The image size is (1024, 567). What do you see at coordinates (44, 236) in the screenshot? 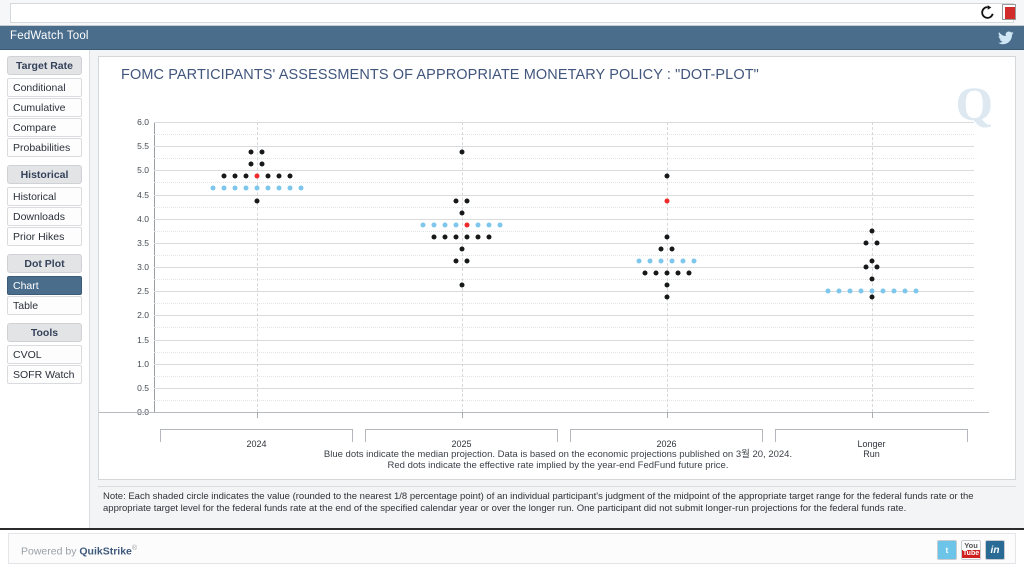
I see `sidebar-item-prior-hikes: Prior Hikes` at bounding box center [44, 236].